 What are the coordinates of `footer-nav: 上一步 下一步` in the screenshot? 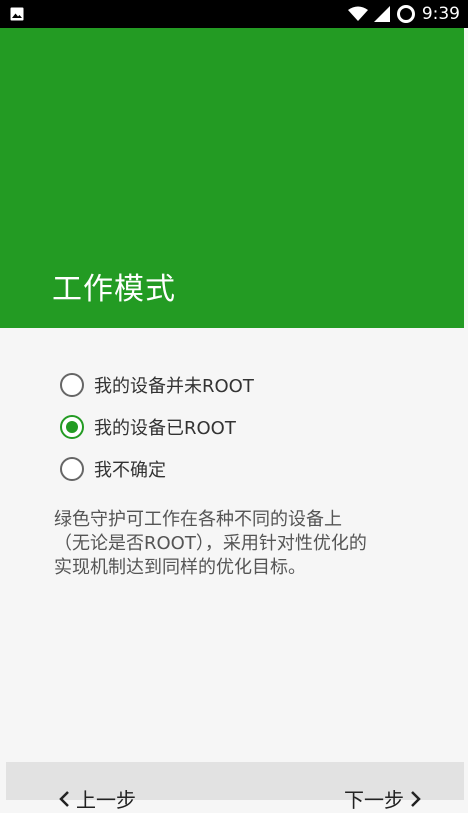 It's located at (235, 787).